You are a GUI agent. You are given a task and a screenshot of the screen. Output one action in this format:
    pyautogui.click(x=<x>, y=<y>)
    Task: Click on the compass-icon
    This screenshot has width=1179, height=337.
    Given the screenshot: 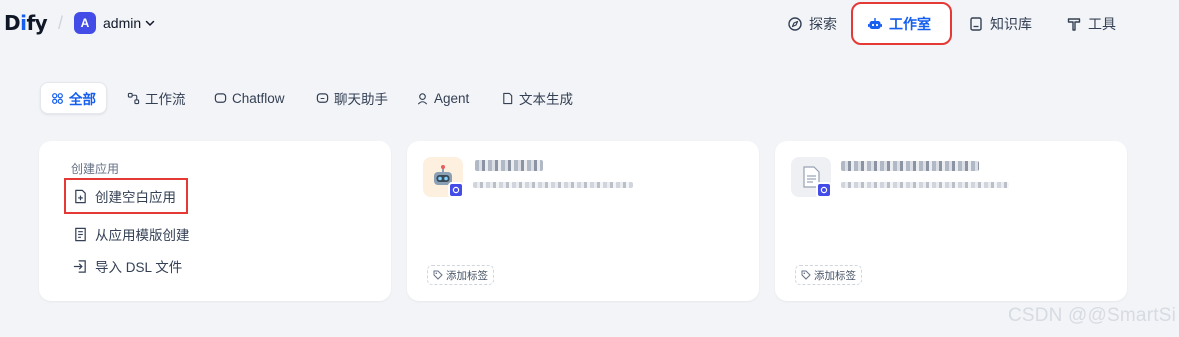 What is the action you would take?
    pyautogui.click(x=795, y=24)
    